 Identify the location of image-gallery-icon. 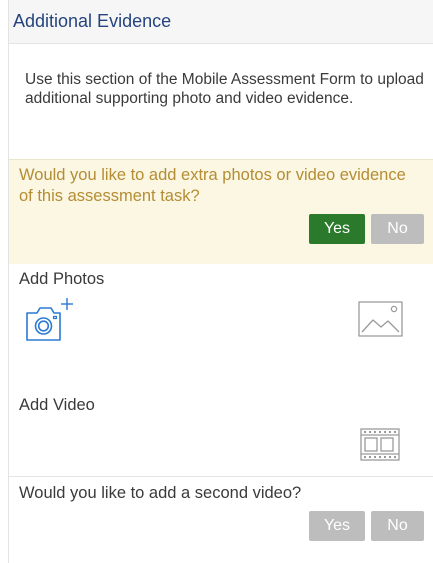
(380, 319).